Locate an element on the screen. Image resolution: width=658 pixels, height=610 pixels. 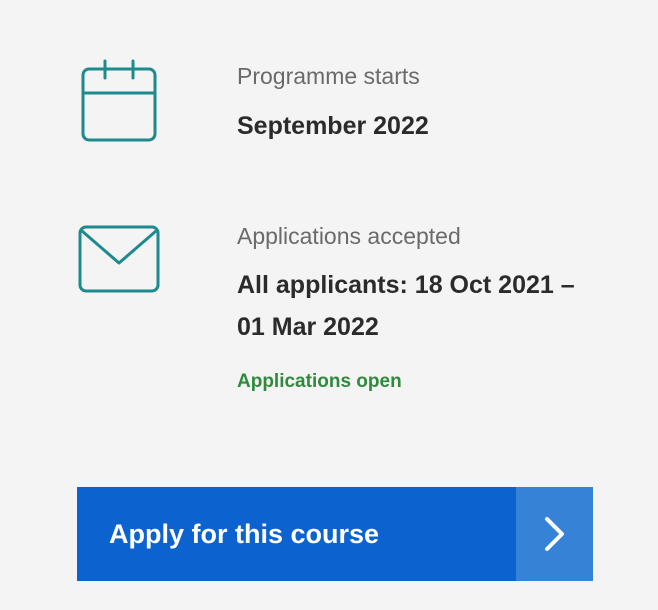
applications-dates-line2: 01 Mar 2022 is located at coordinates (308, 327).